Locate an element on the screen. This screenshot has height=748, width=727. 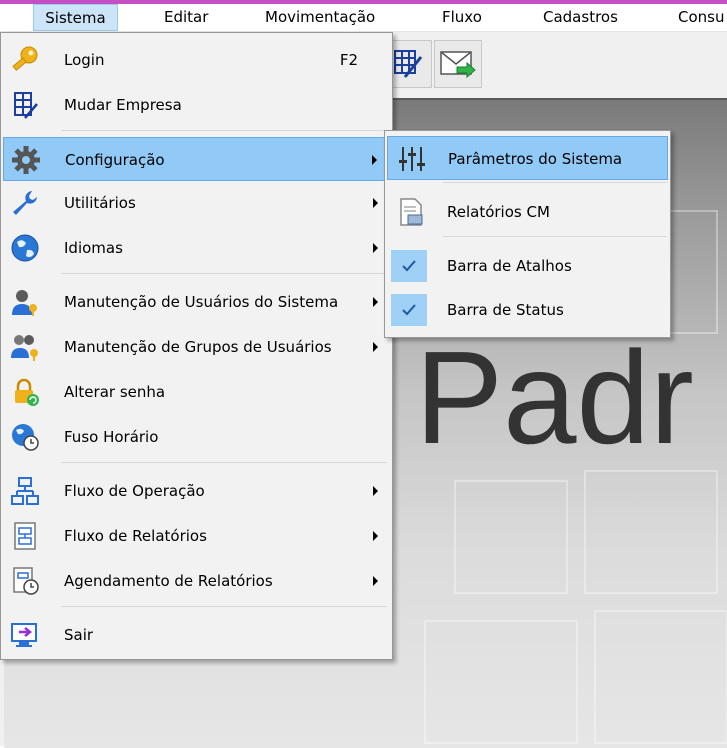
submenu-item-relatorios-cm: Relatórios CM is located at coordinates (527, 212).